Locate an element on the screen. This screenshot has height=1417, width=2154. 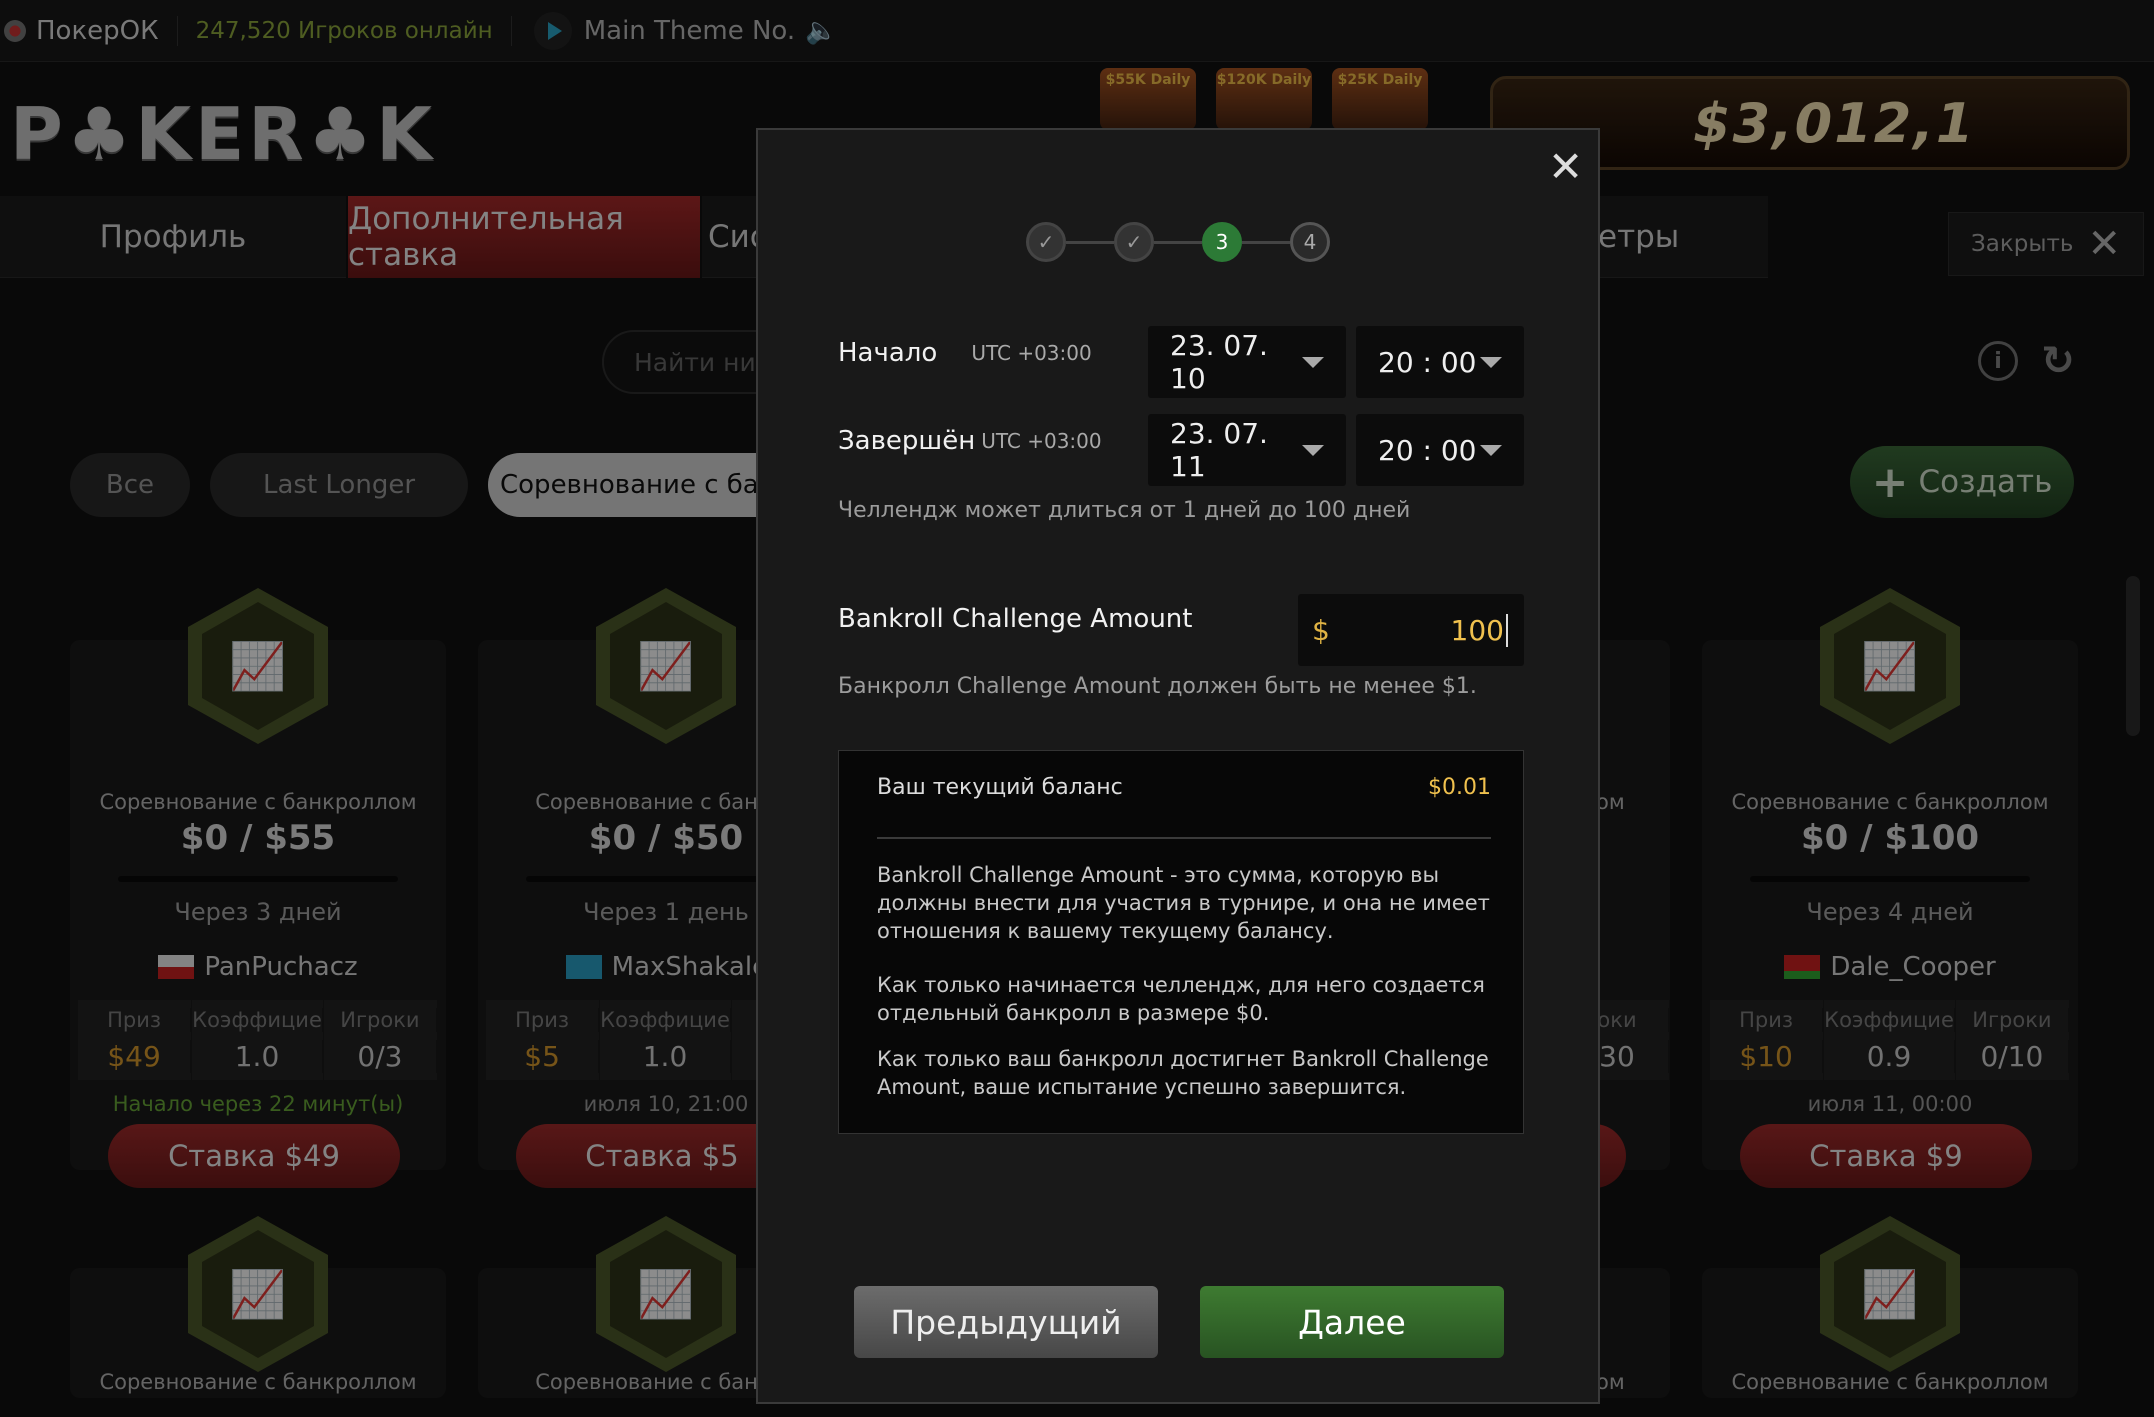
start-date-select: 23. 07. 10 is located at coordinates (1247, 362).